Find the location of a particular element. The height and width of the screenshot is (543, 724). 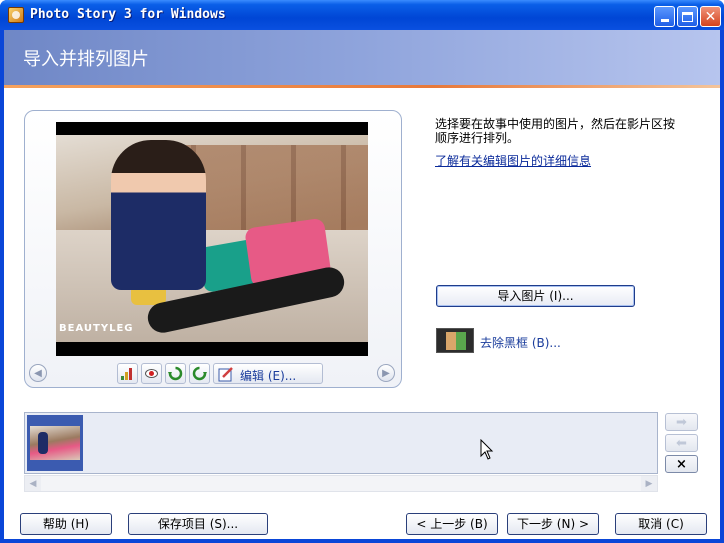

close-icon: ✕ is located at coordinates (710, 16).